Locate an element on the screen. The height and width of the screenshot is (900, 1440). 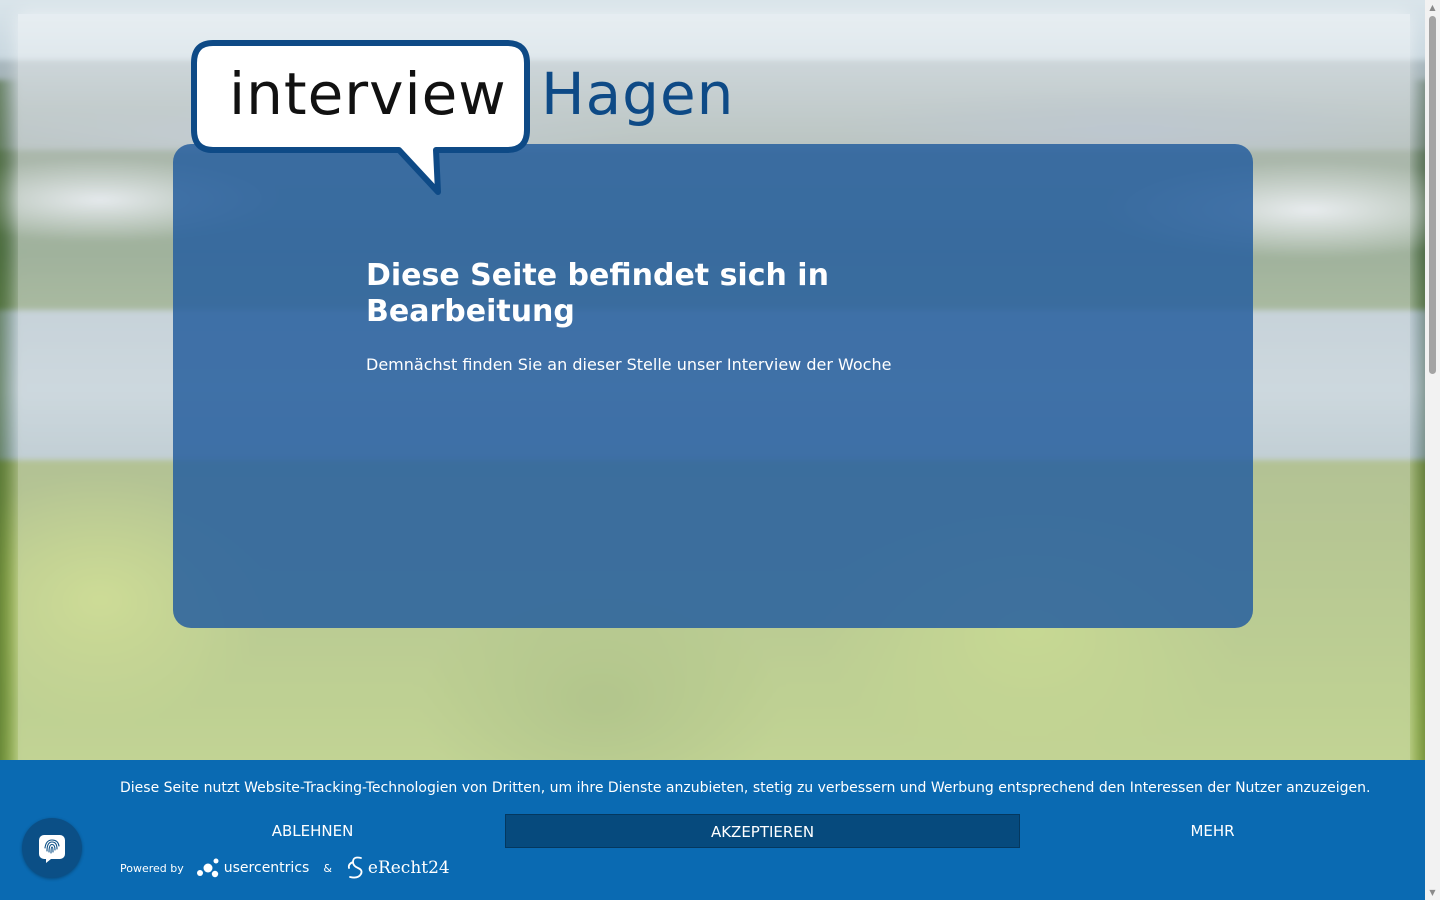
scrollbar-thumb is located at coordinates (1432, 195).